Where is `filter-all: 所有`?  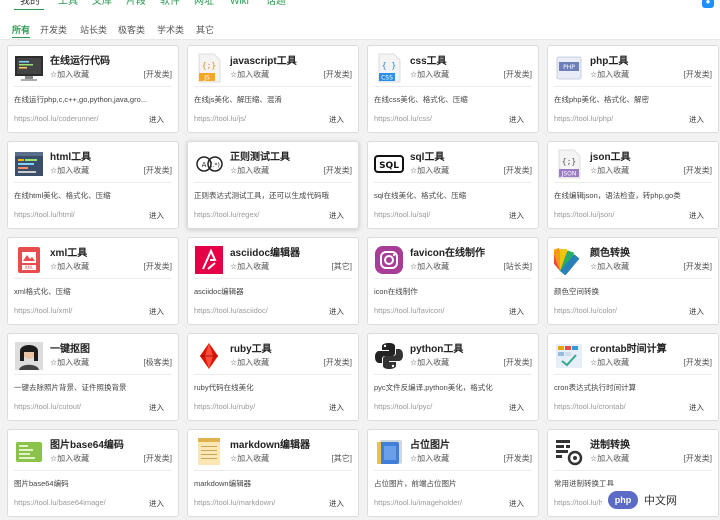 filter-all: 所有 is located at coordinates (21, 31).